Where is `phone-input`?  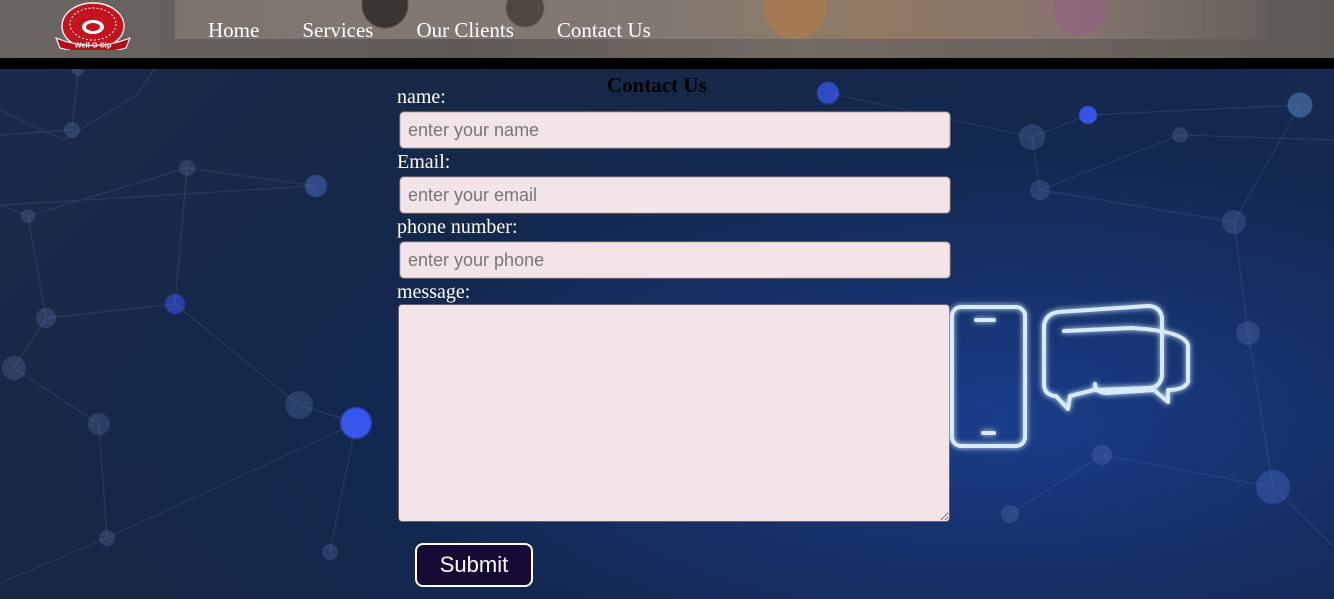
phone-input is located at coordinates (675, 260).